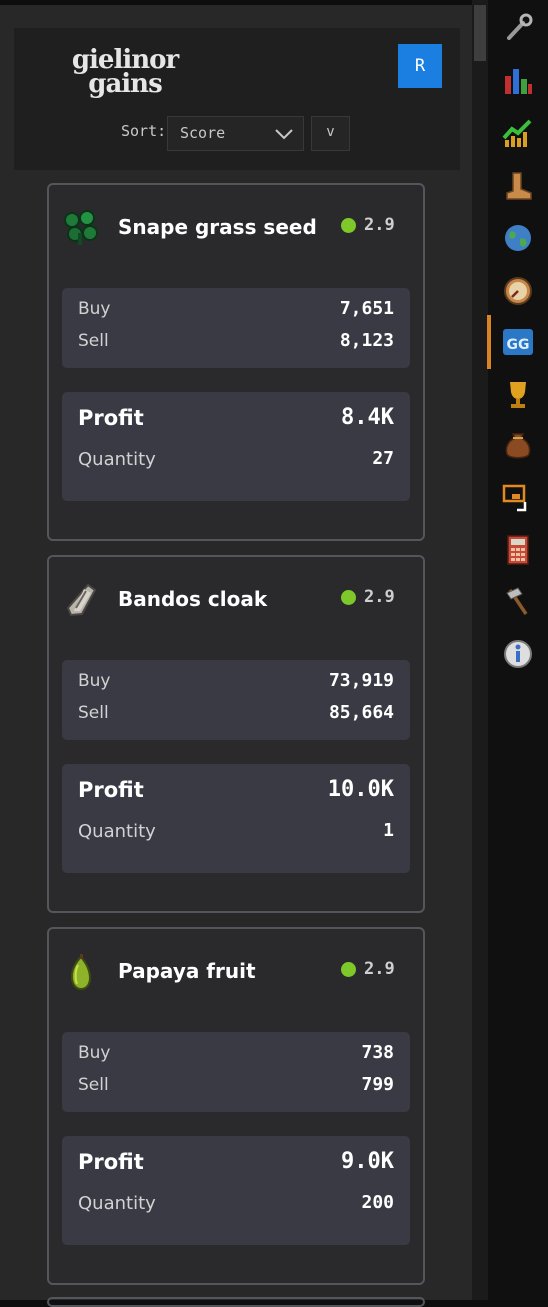 The image size is (548, 1307). What do you see at coordinates (480, 33) in the screenshot?
I see `scrollbar-thumb` at bounding box center [480, 33].